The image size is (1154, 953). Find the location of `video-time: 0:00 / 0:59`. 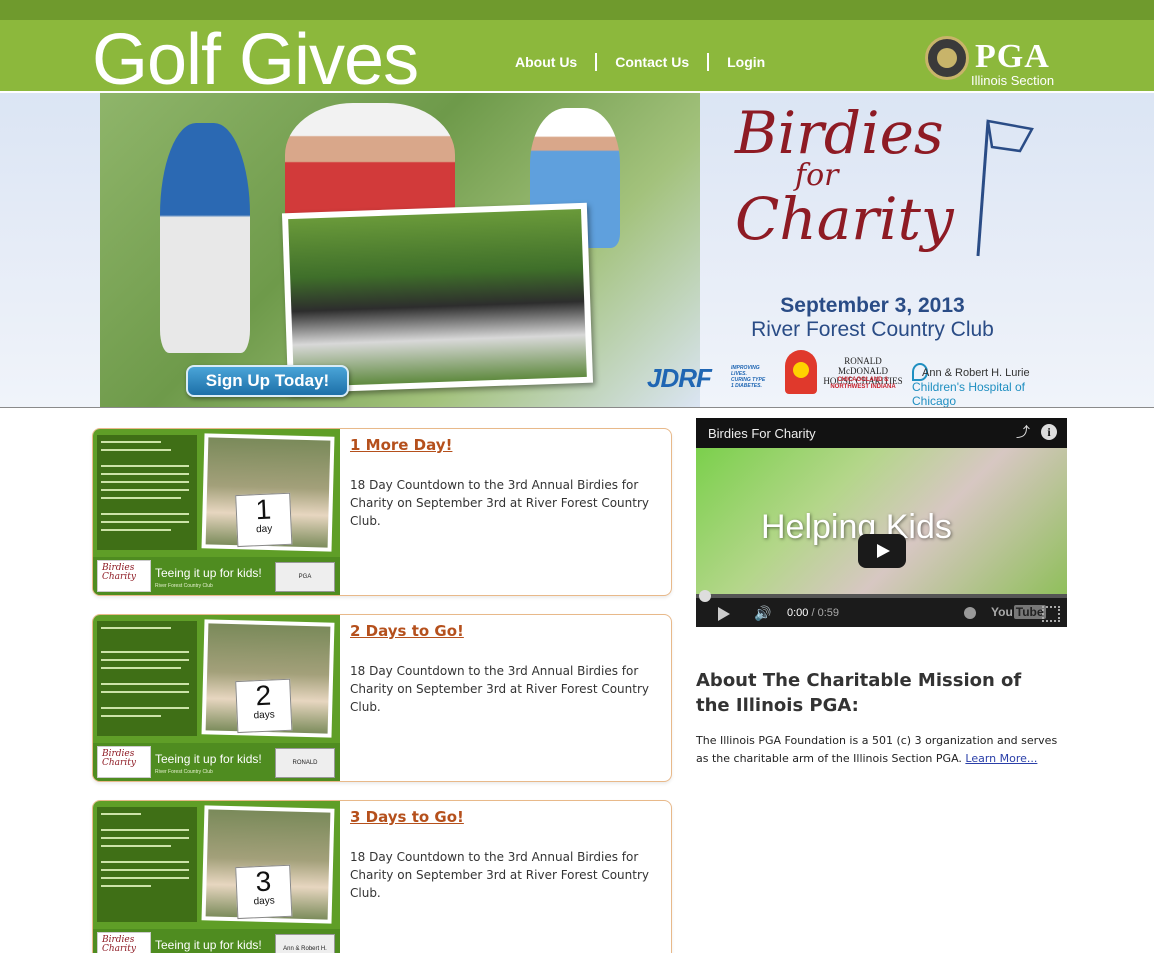

video-time: 0:00 / 0:59 is located at coordinates (813, 613).